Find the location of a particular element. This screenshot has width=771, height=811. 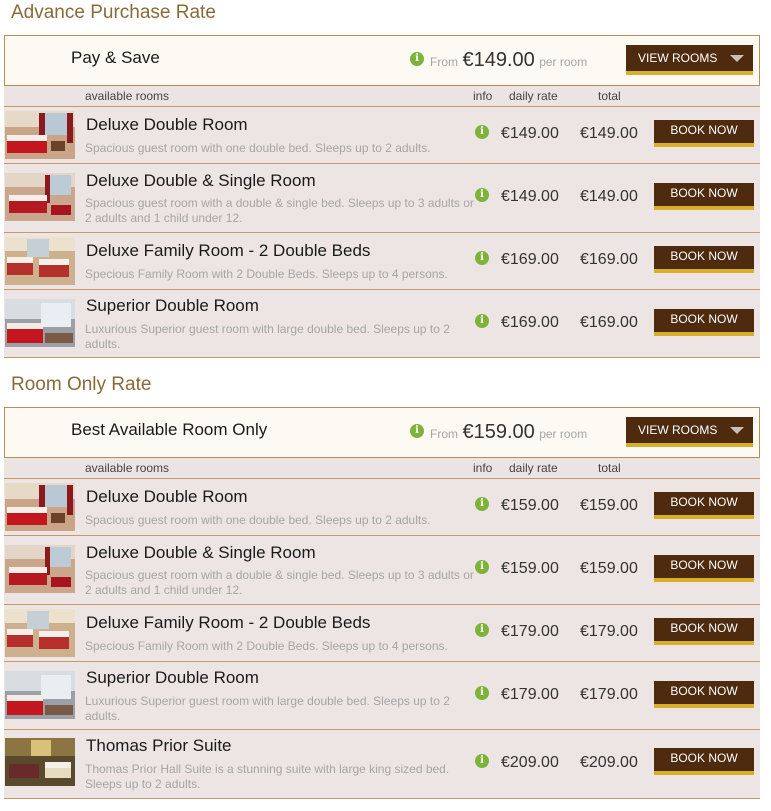

from-price-block: From €159.00 per room is located at coordinates (508, 432).